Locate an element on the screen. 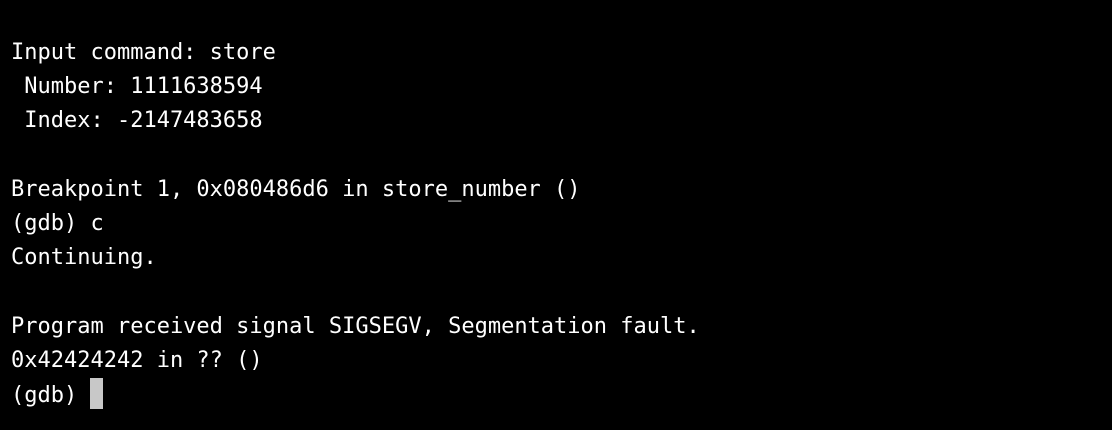  terminal-line: Continuing. is located at coordinates (84, 258).